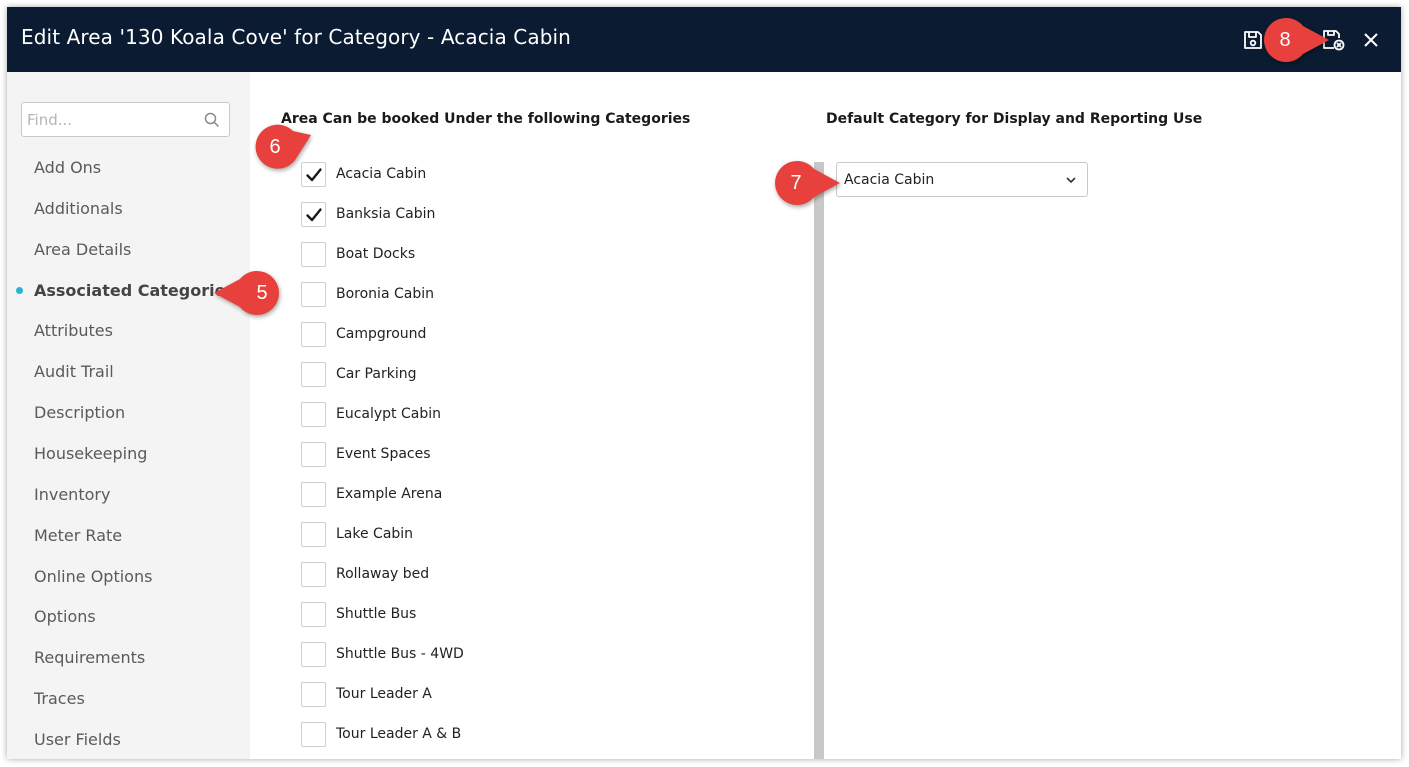  I want to click on sidebar-item-traces: Traces, so click(59, 698).